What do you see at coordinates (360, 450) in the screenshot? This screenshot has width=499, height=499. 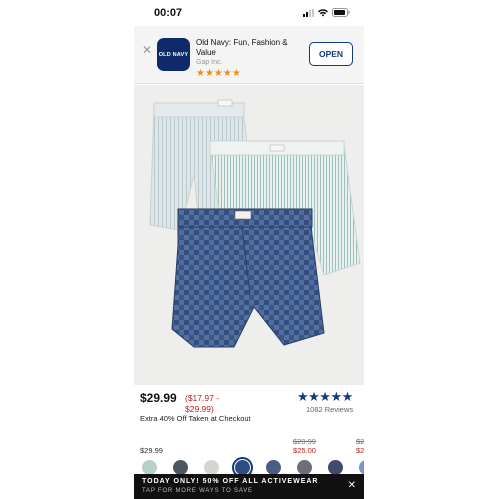 I see `variant-sale-price: $2` at bounding box center [360, 450].